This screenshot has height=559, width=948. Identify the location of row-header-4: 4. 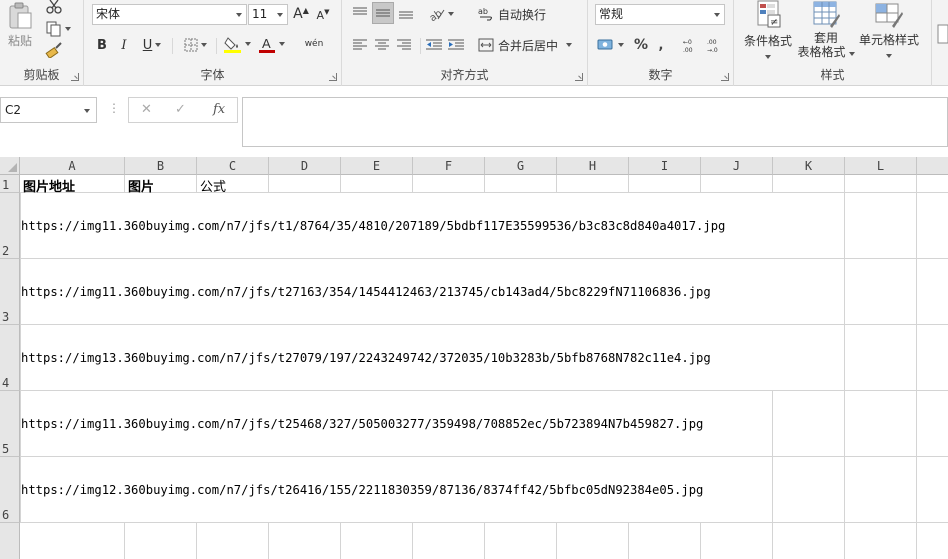
(10, 358).